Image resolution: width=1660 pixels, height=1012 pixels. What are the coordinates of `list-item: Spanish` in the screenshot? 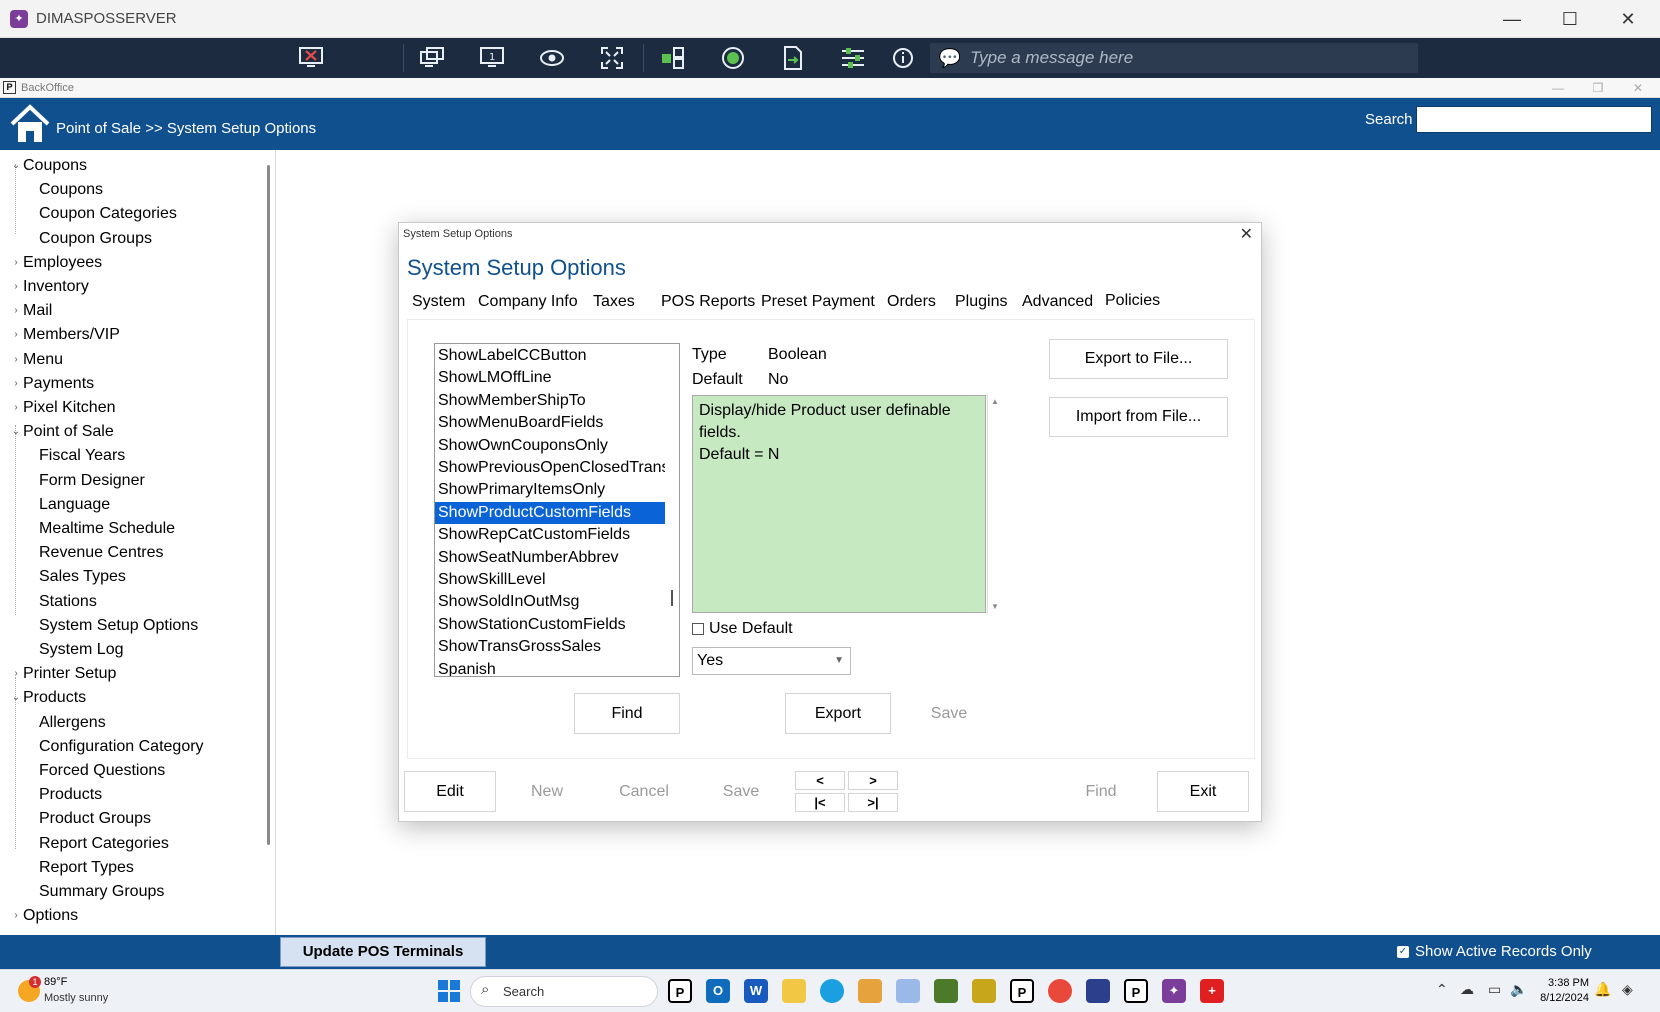 It's located at (550, 667).